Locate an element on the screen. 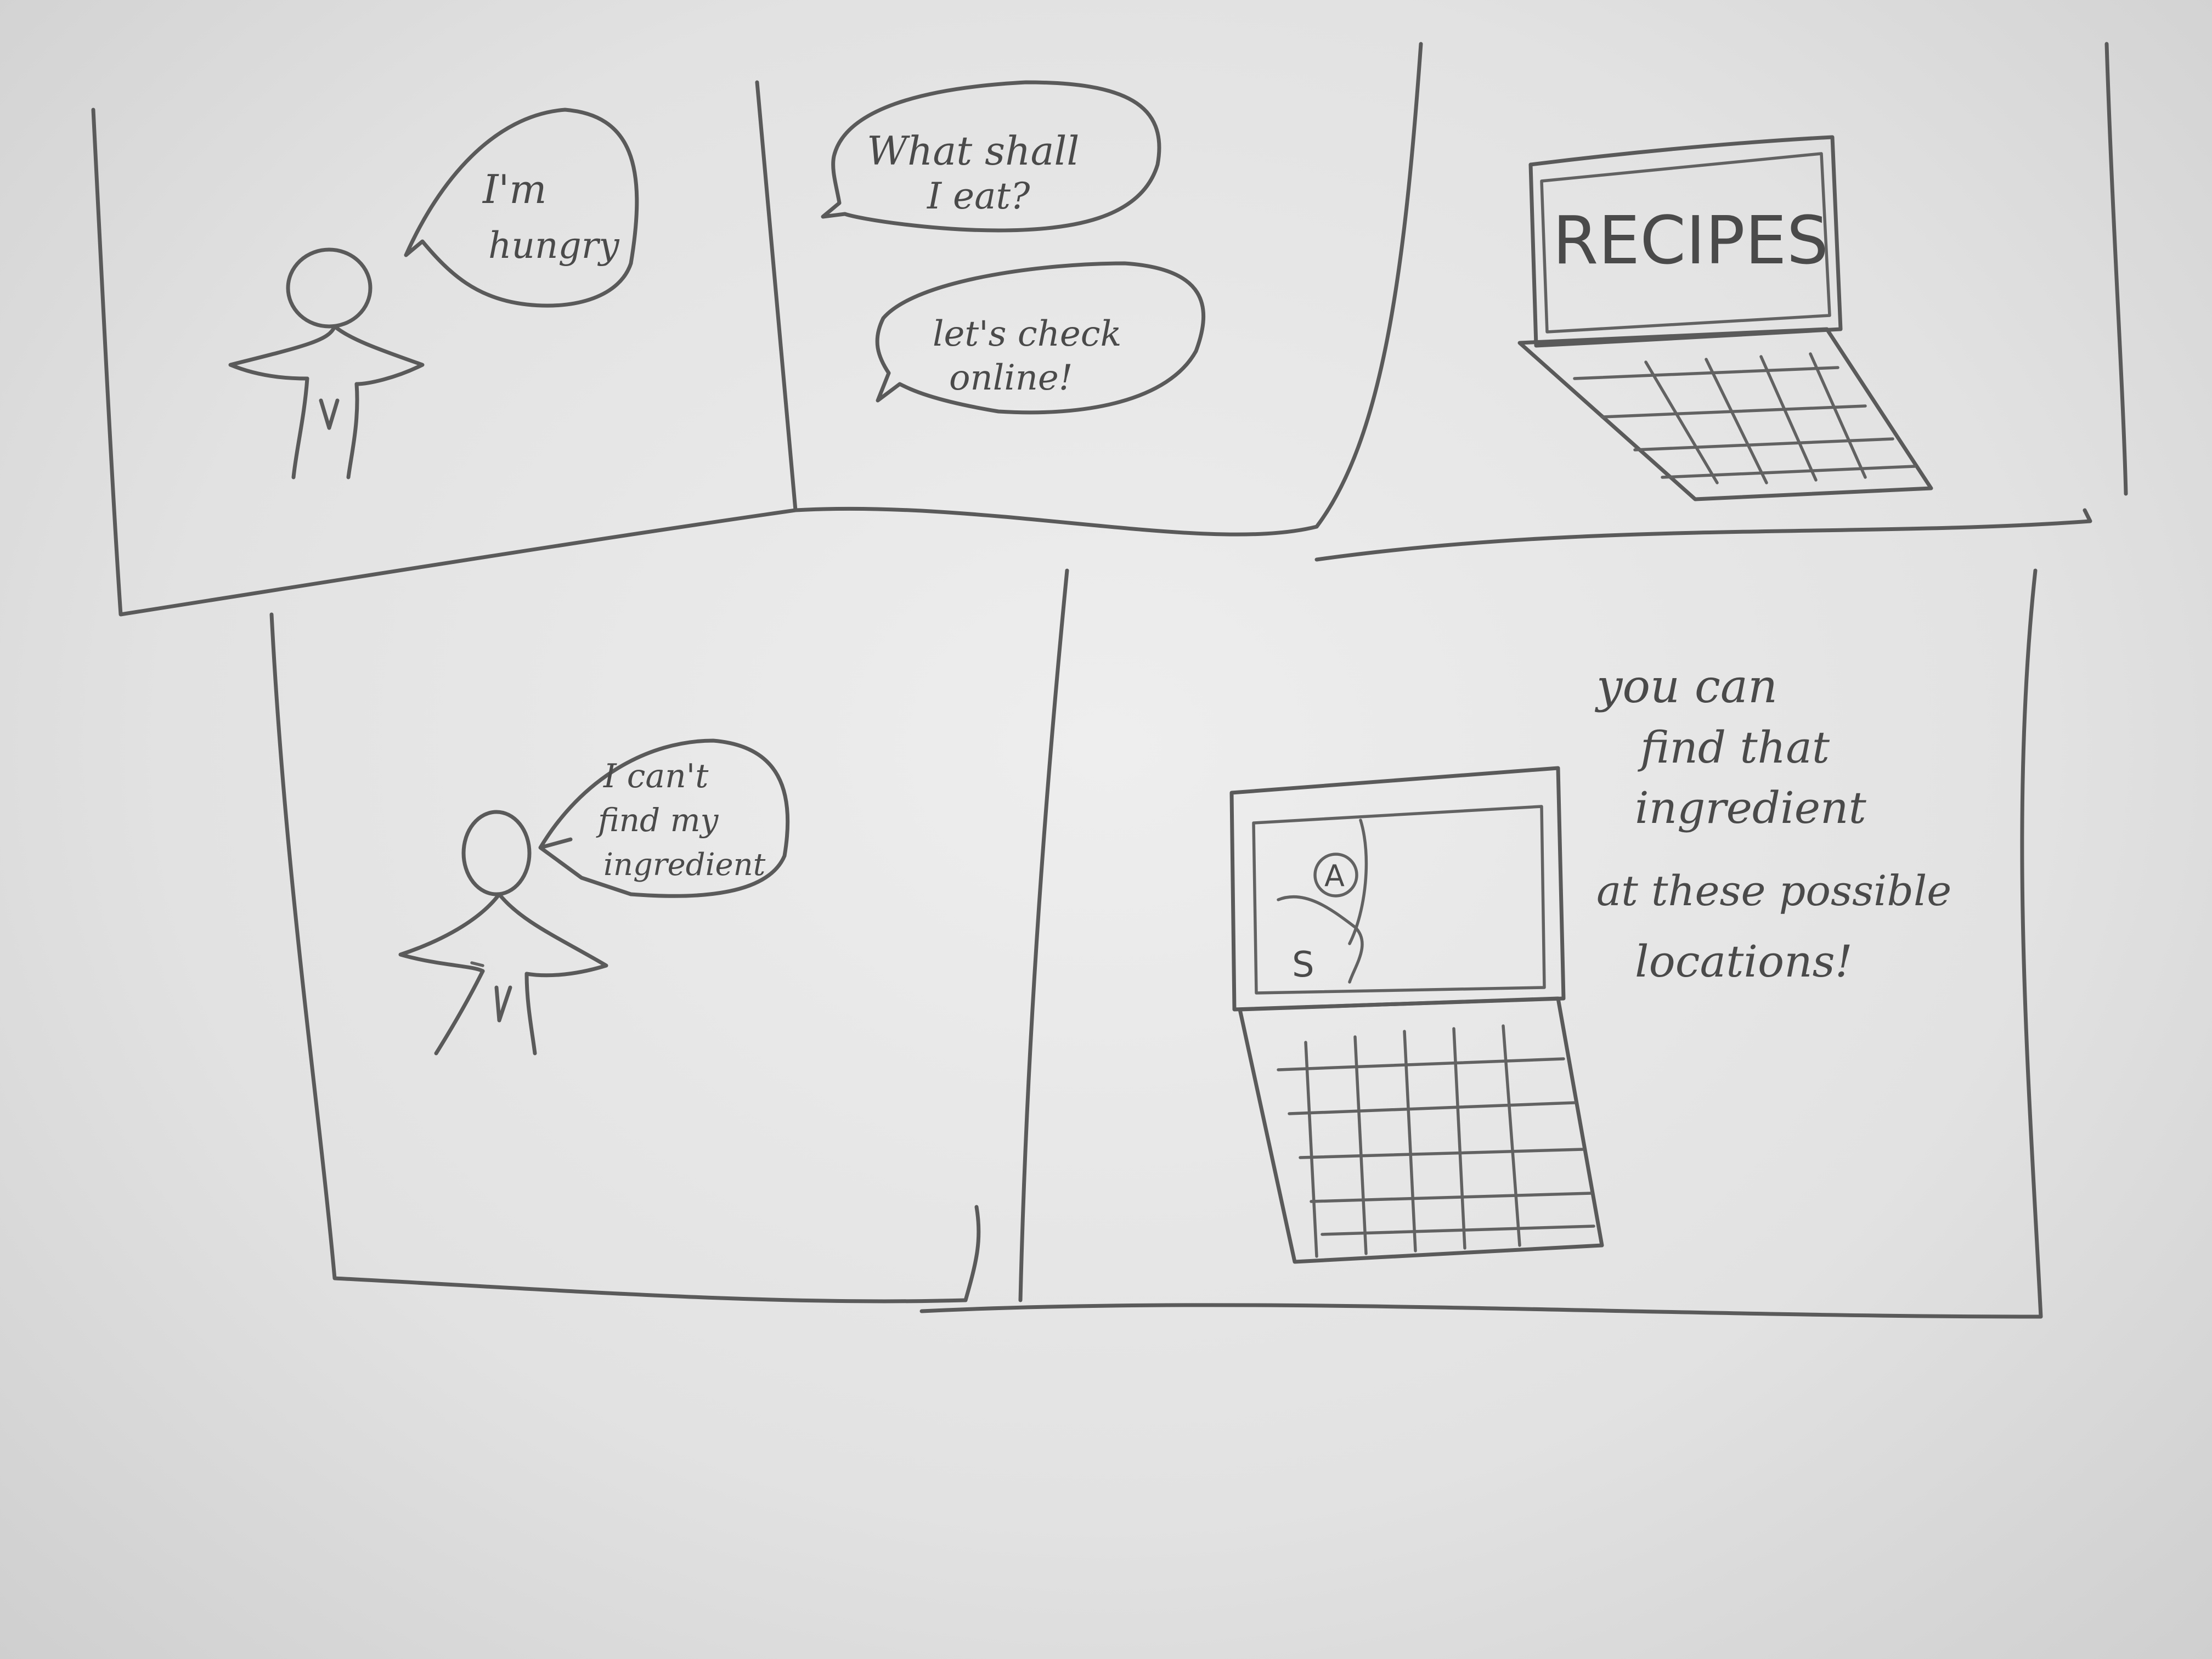 This screenshot has width=2212, height=1659. bubble-3-line1: let's check is located at coordinates (1027, 334).